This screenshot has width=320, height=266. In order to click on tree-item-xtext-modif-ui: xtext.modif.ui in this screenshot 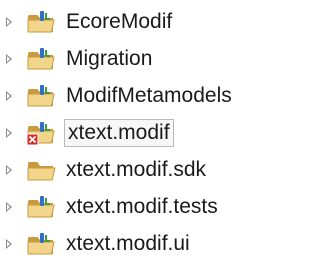, I will do `click(140, 243)`.